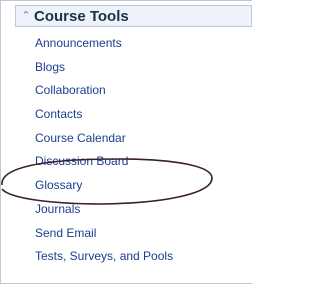  Describe the element at coordinates (104, 257) in the screenshot. I see `menu-item-tests-surveys-pools: Tests, Surveys, and Pools` at that location.